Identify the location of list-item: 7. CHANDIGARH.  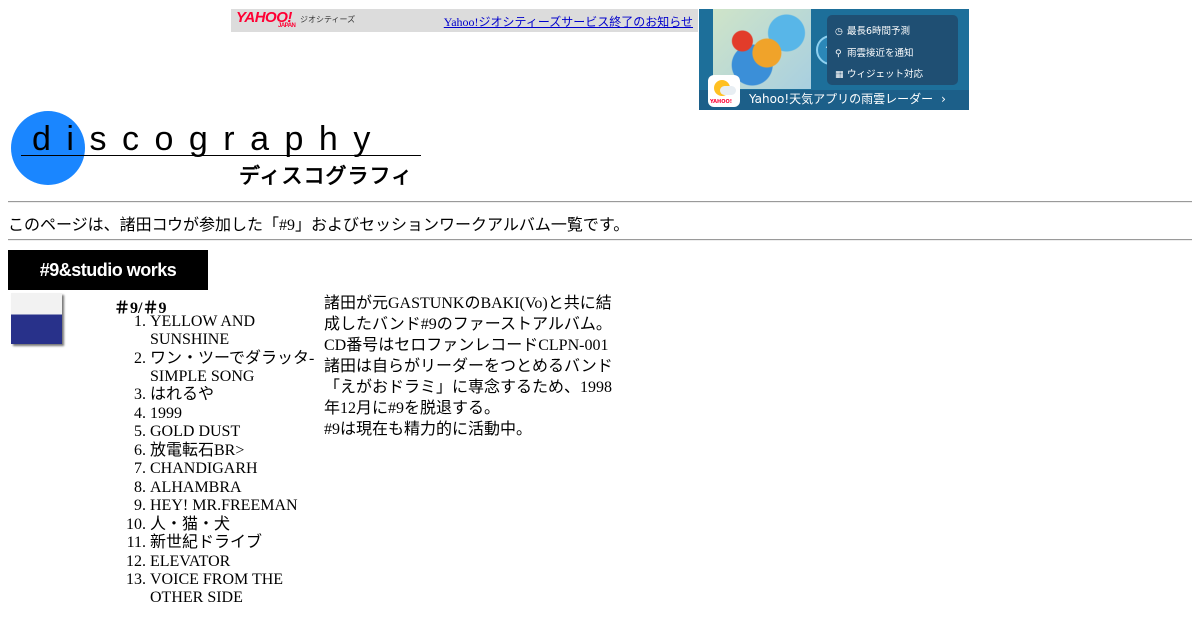
(196, 468).